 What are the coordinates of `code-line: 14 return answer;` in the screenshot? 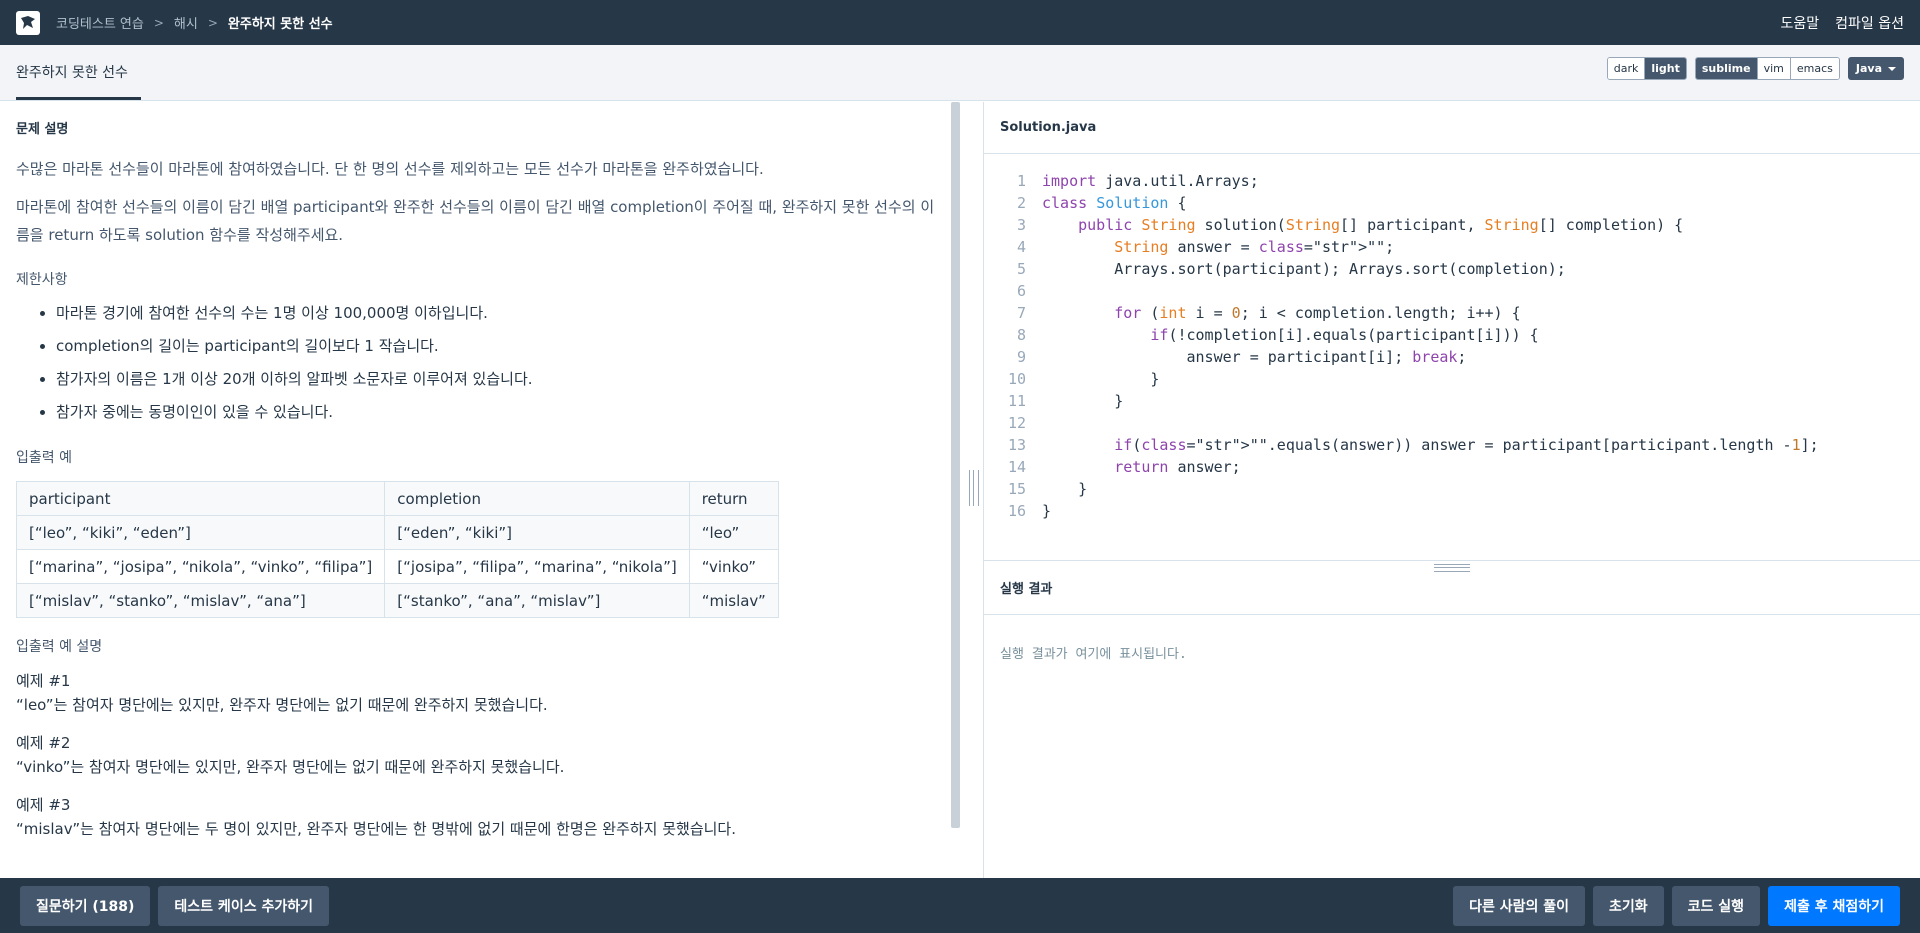 It's located at (1452, 467).